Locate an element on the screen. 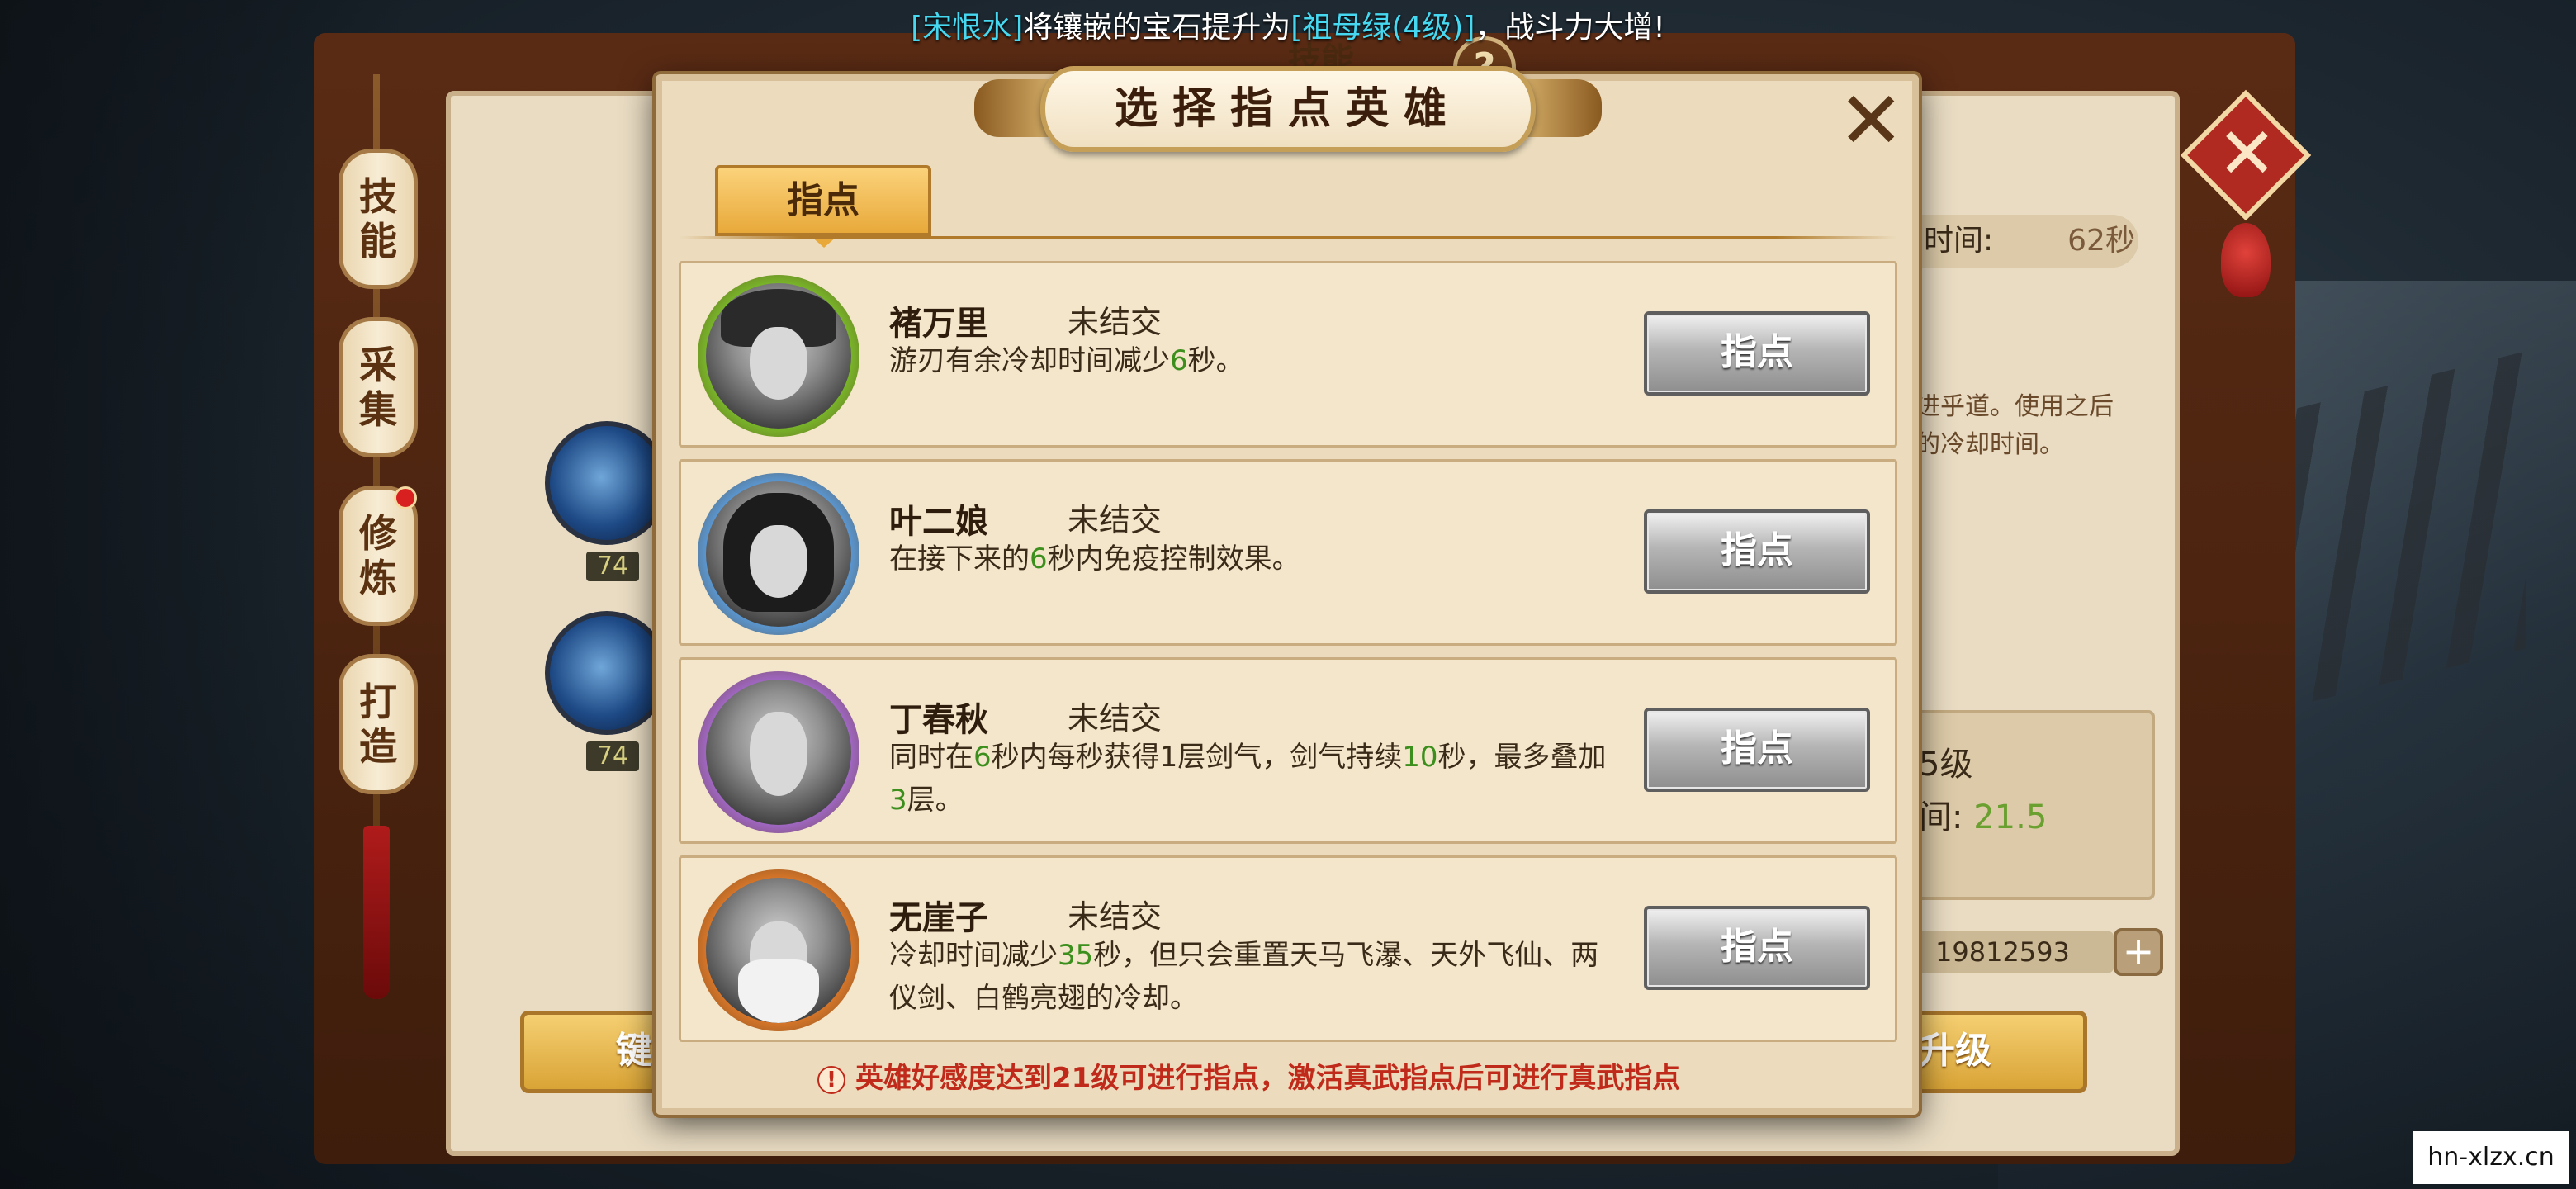  footer-notice: ! 英雄好感度达到21级可进行指点，激活真武指点后可进行真武指点 is located at coordinates (1248, 1075).